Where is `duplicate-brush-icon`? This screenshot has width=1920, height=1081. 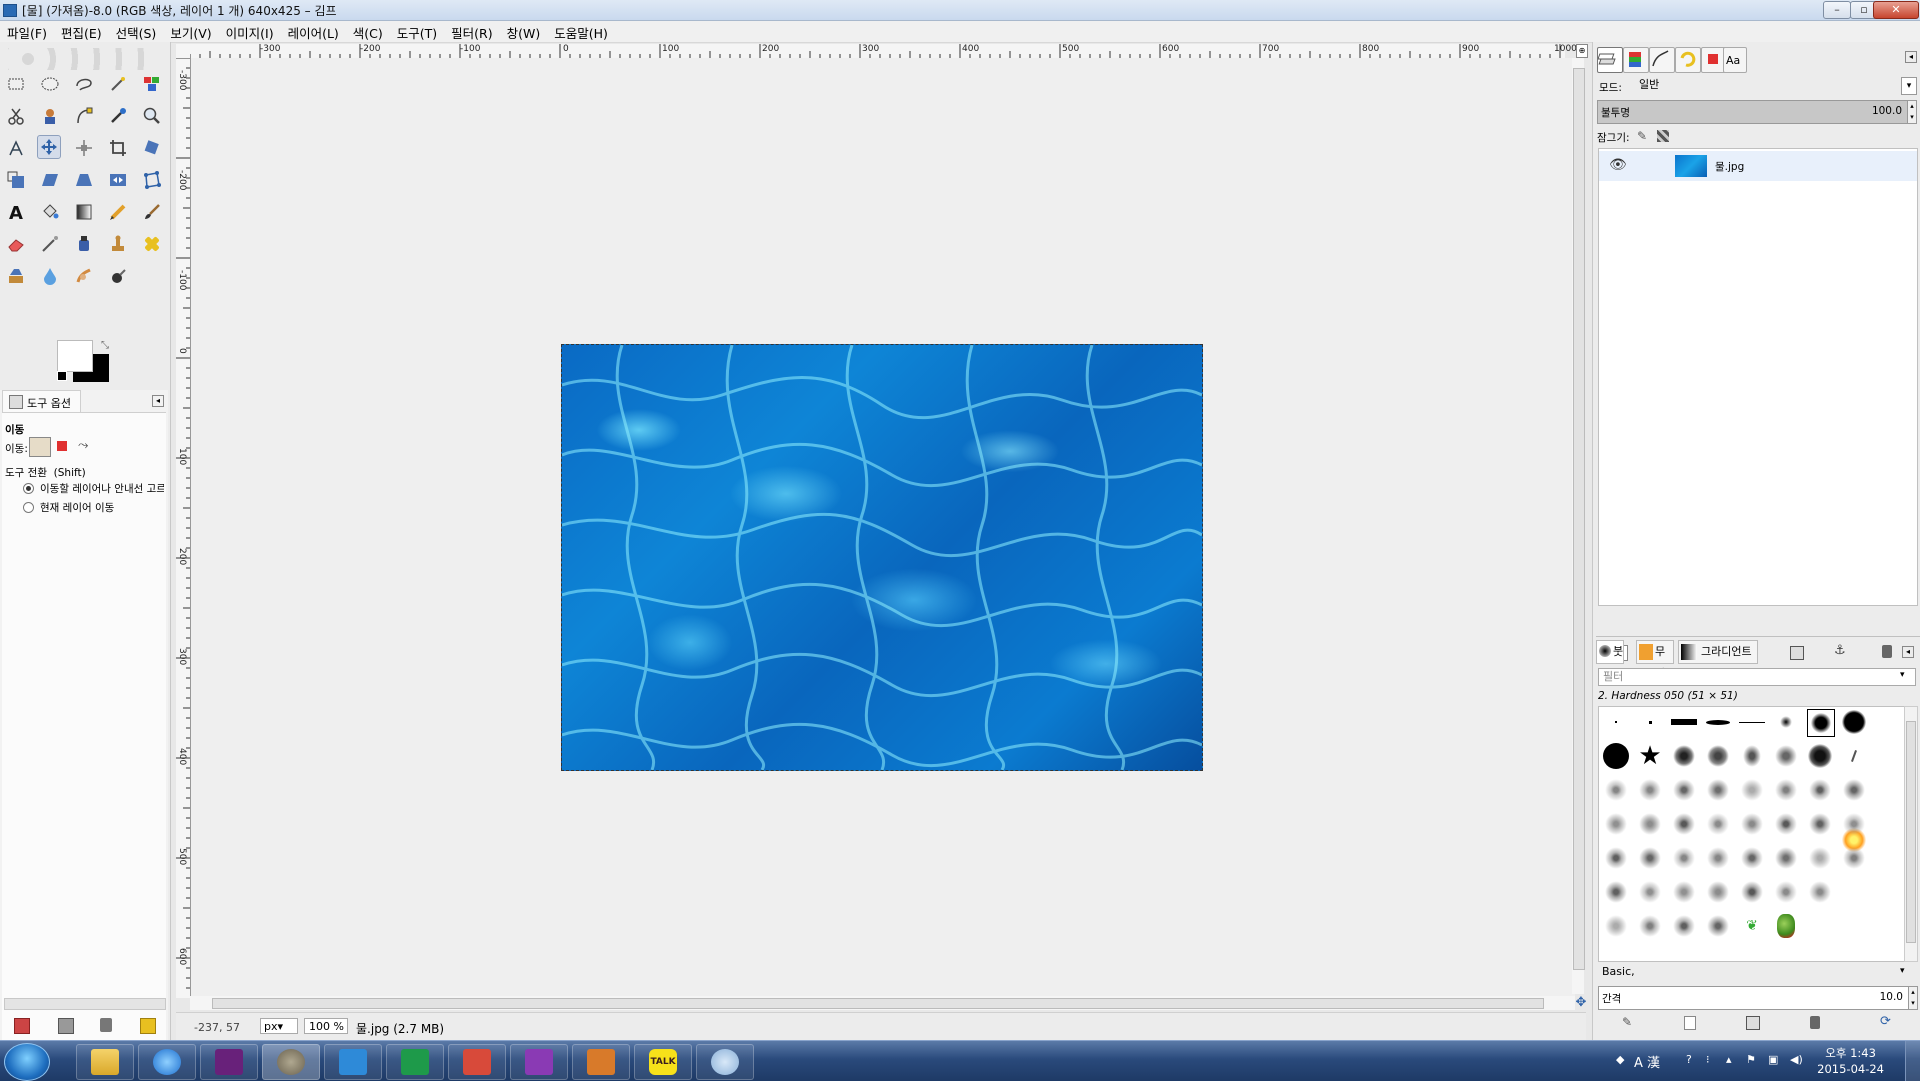 duplicate-brush-icon is located at coordinates (1753, 1023).